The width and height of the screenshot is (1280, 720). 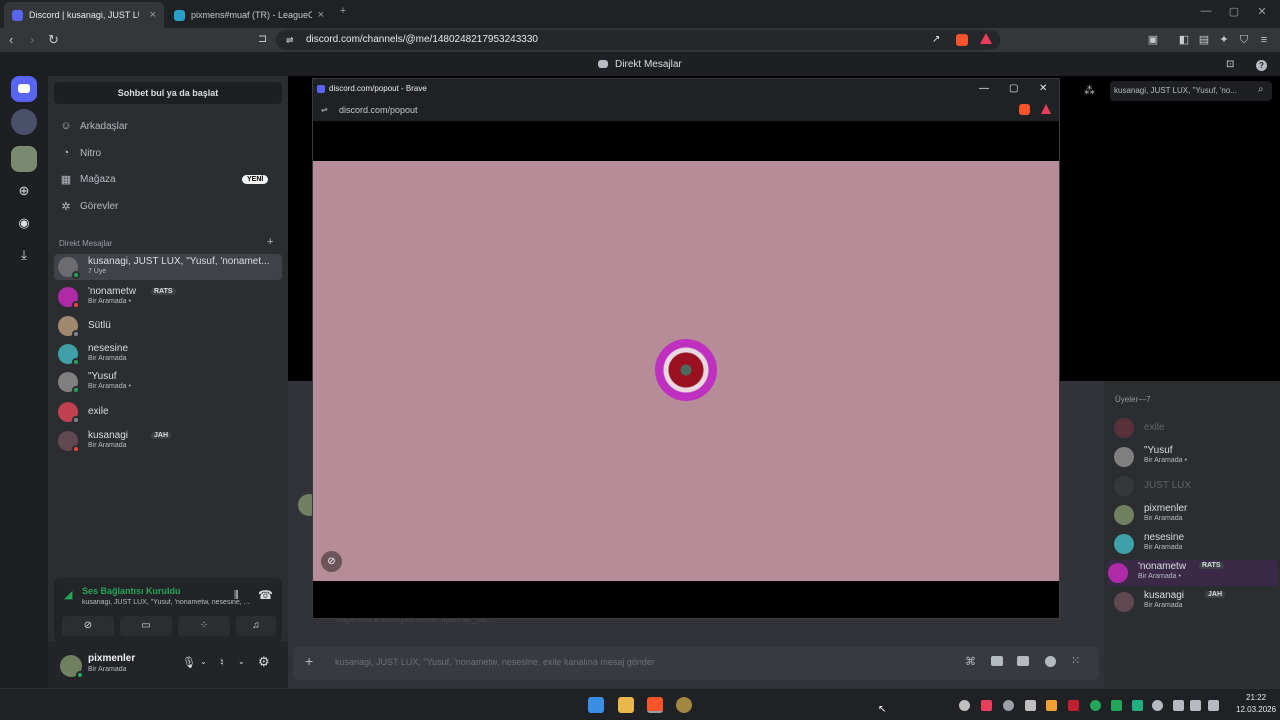 What do you see at coordinates (309, 661) in the screenshot?
I see `attach-icon: +` at bounding box center [309, 661].